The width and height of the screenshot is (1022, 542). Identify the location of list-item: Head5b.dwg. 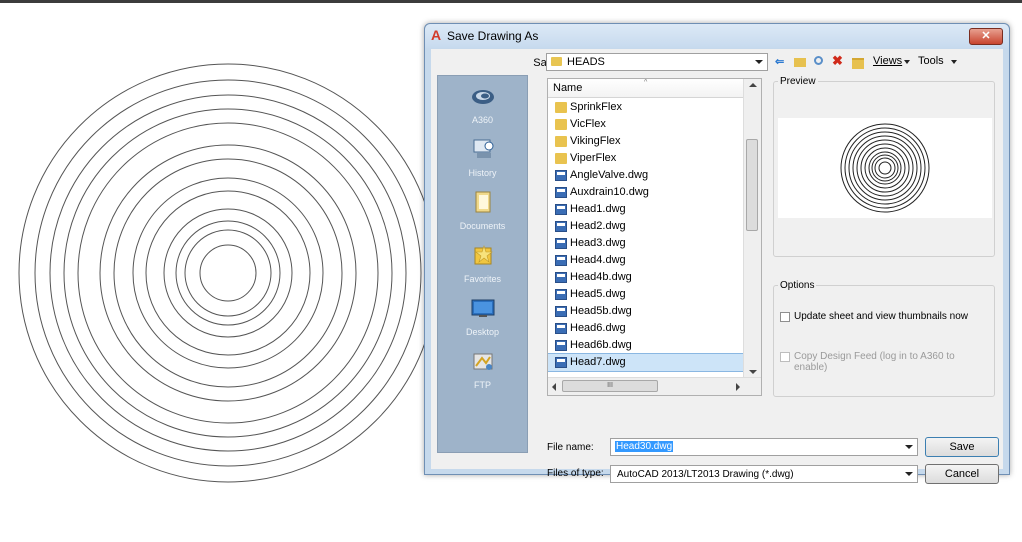
(646, 311).